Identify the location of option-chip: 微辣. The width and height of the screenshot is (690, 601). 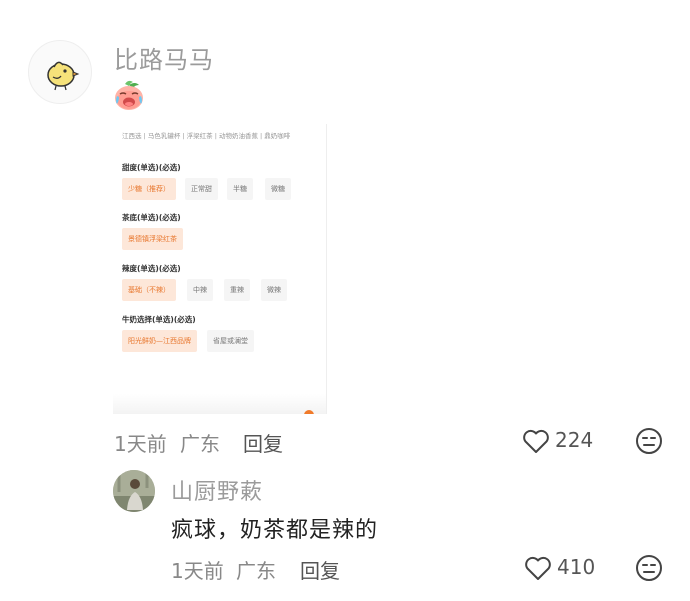
(274, 290).